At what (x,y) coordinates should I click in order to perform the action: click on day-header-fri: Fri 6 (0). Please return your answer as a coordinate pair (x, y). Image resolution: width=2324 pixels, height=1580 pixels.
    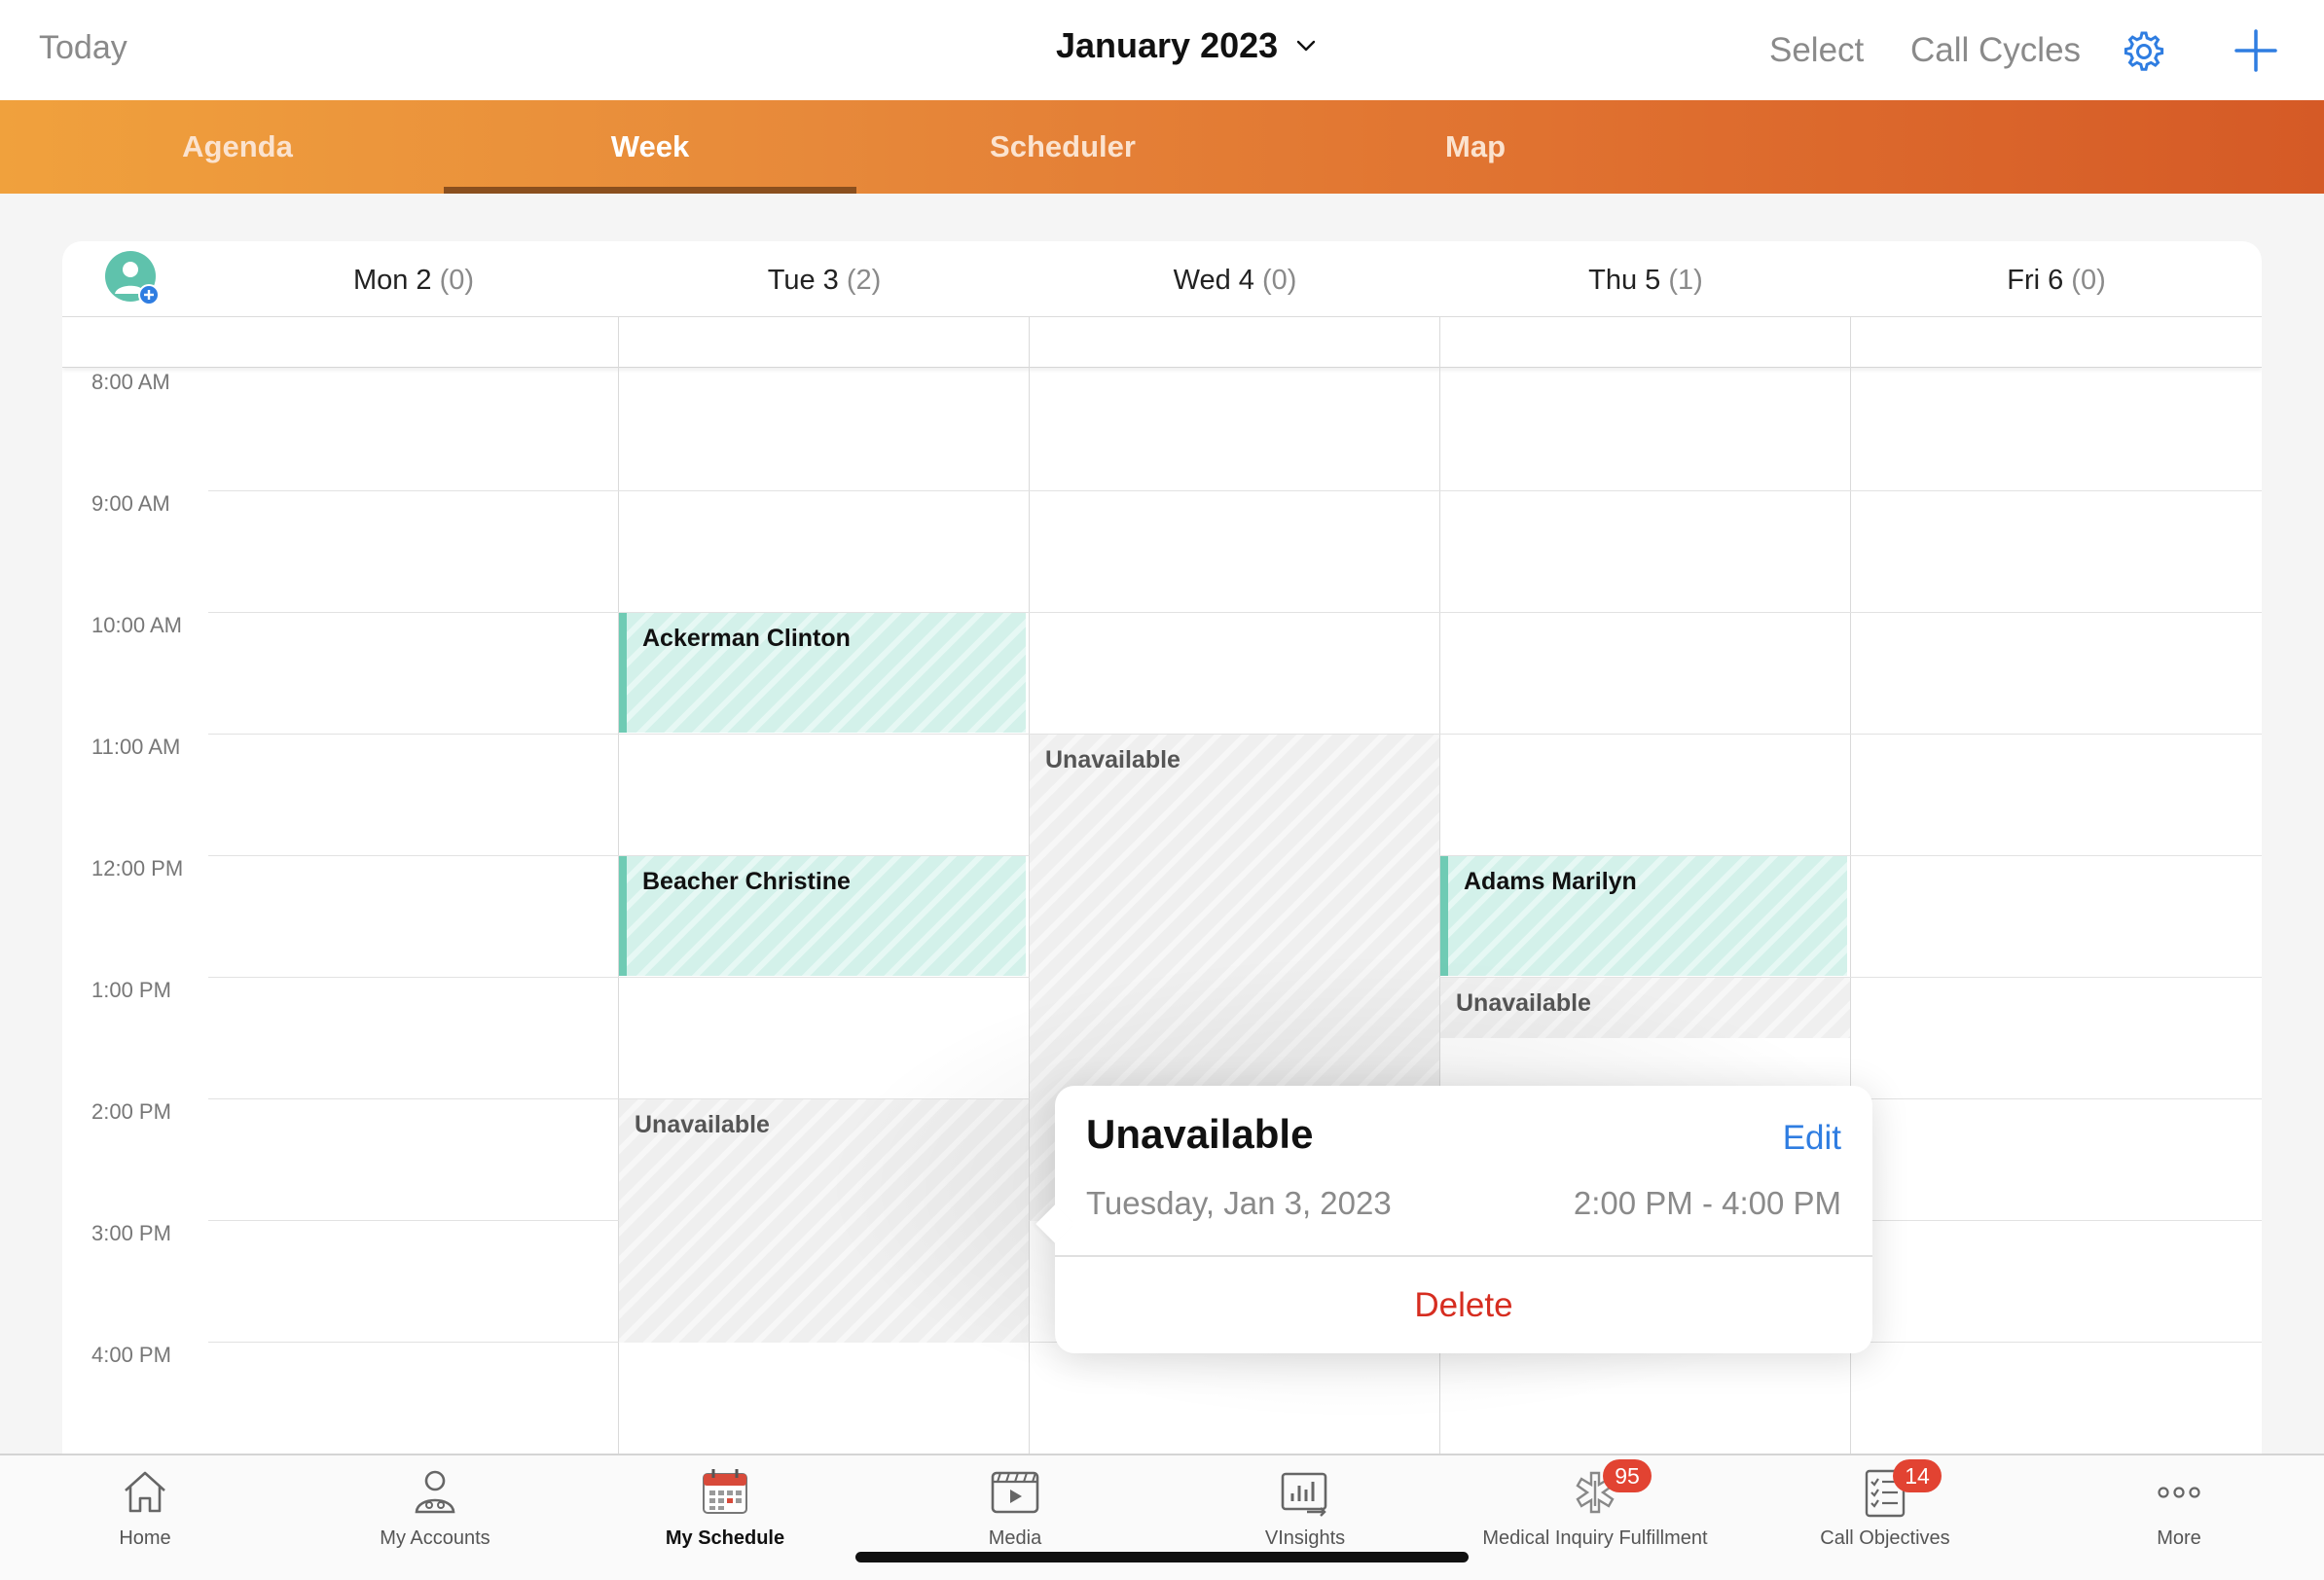
    Looking at the image, I should click on (2056, 281).